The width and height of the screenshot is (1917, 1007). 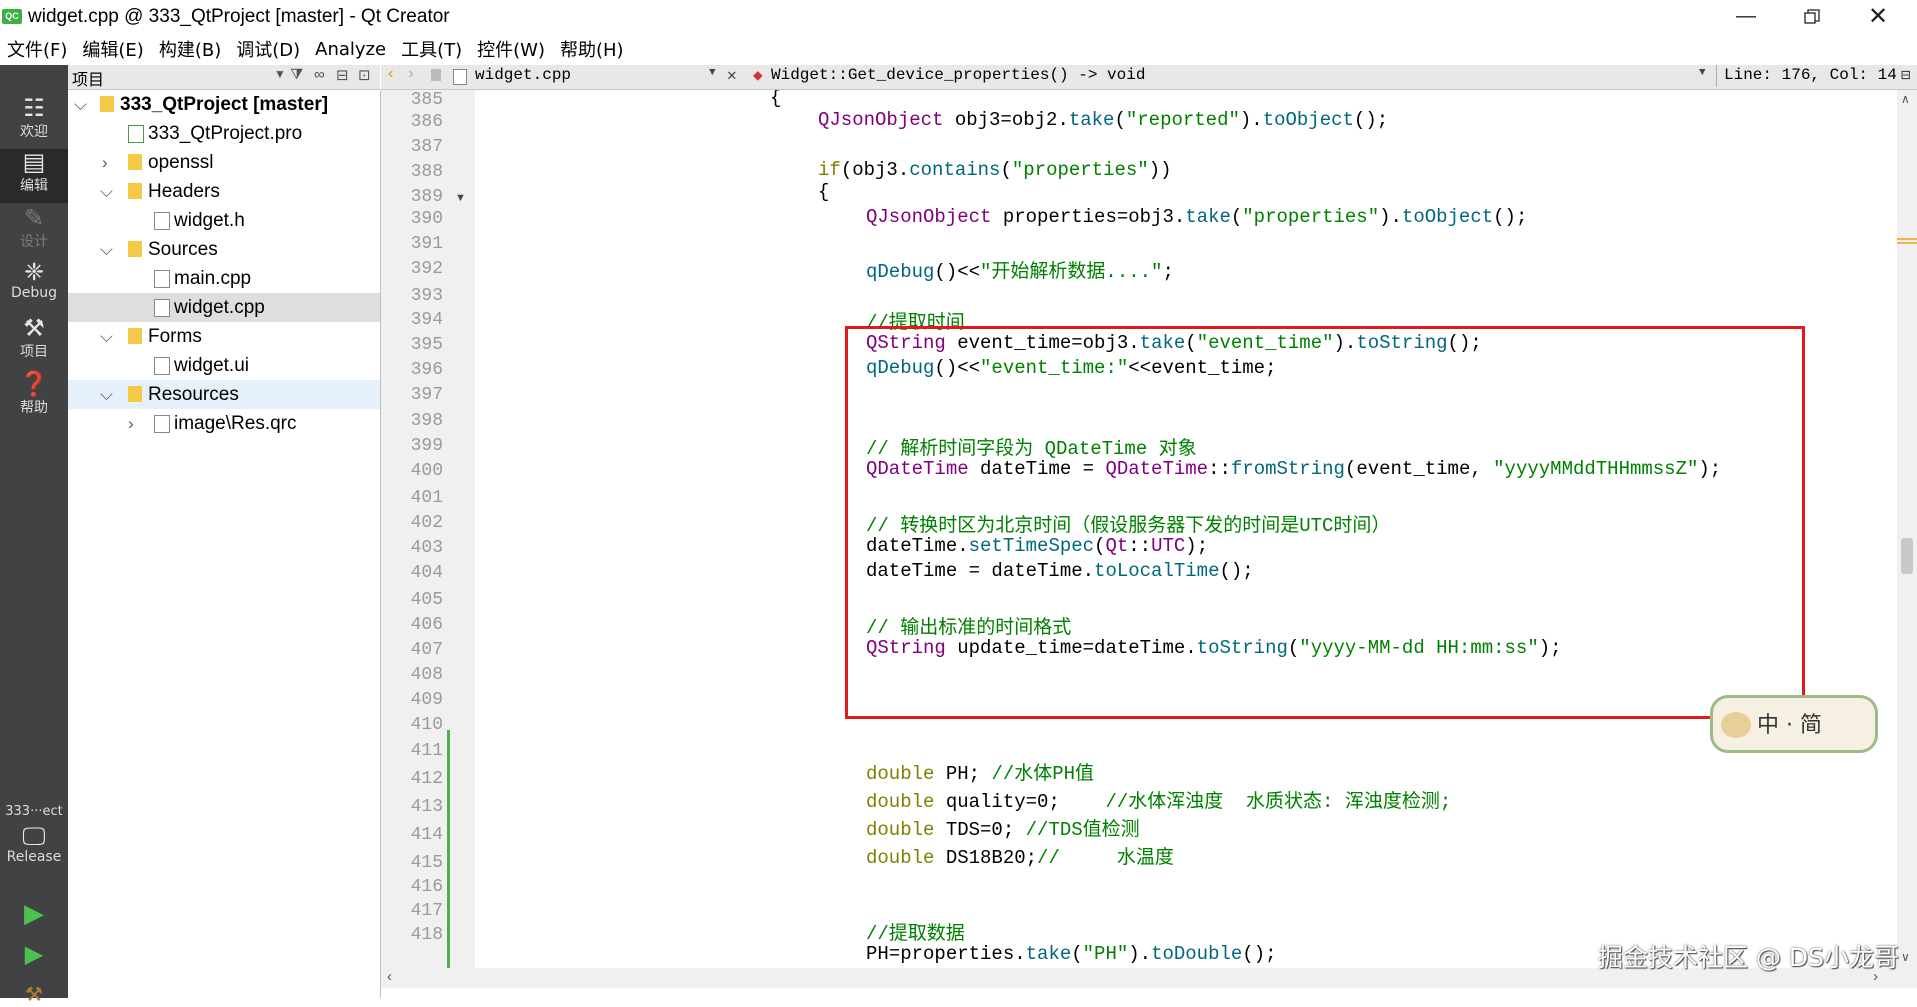 What do you see at coordinates (426, 835) in the screenshot?
I see `line-number: 414` at bounding box center [426, 835].